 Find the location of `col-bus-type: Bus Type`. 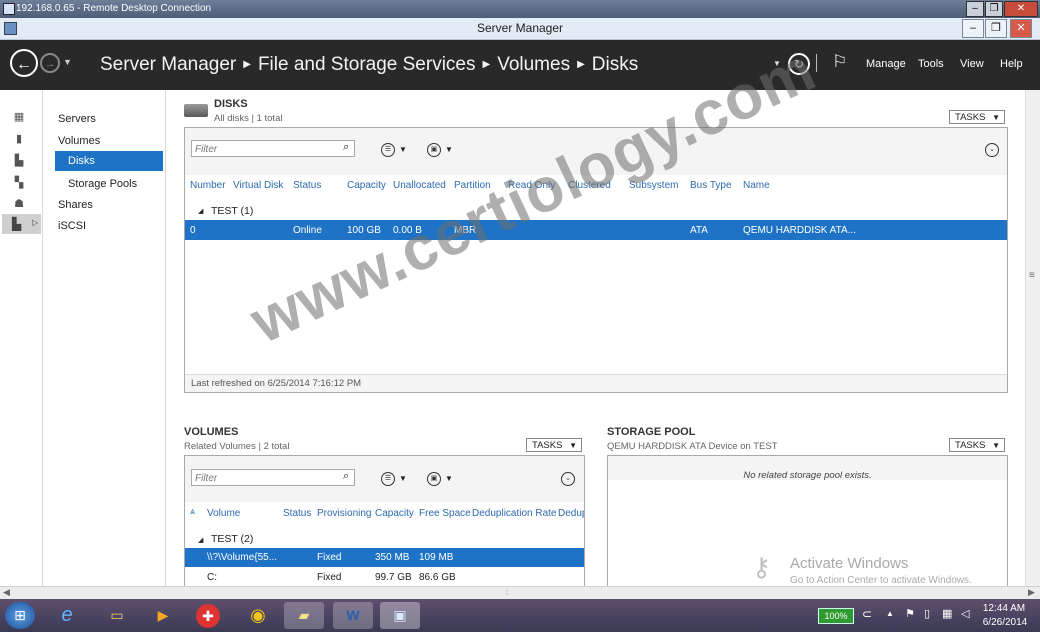

col-bus-type: Bus Type is located at coordinates (711, 185).